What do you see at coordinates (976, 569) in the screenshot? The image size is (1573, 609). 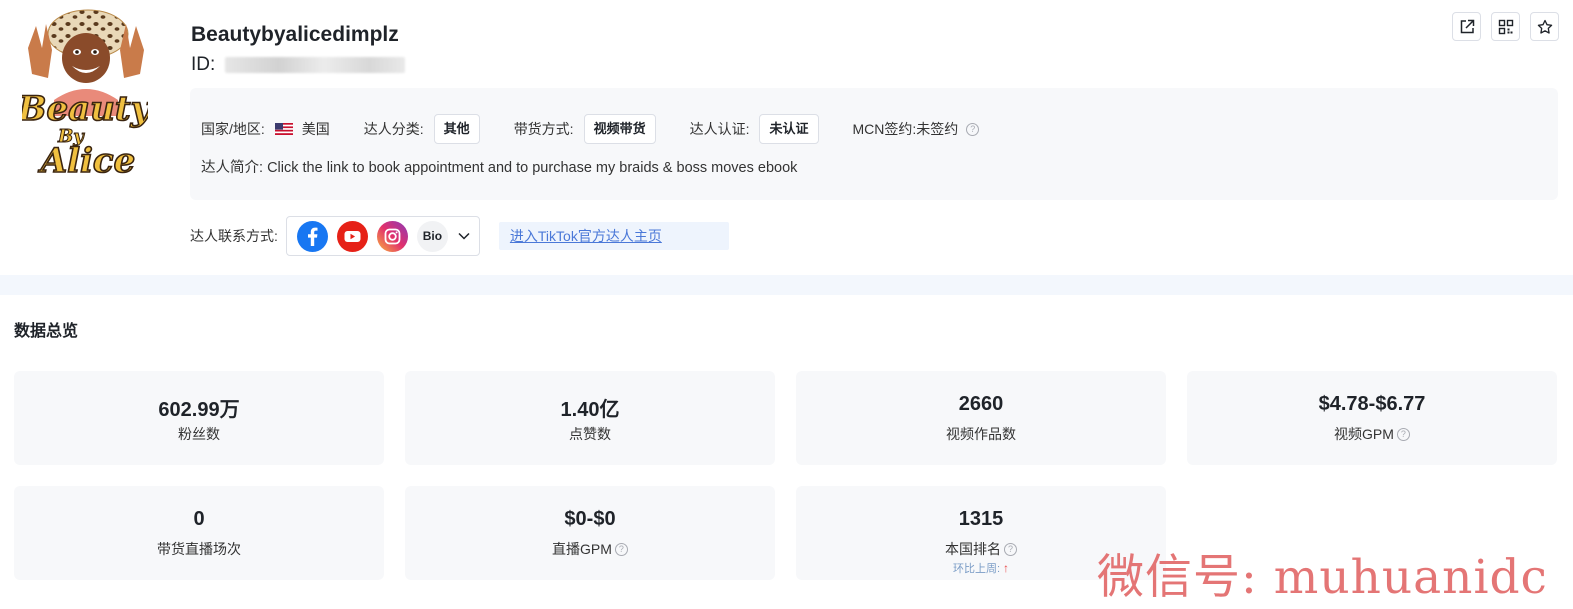 I see `rank-change-label: 环比上周:` at bounding box center [976, 569].